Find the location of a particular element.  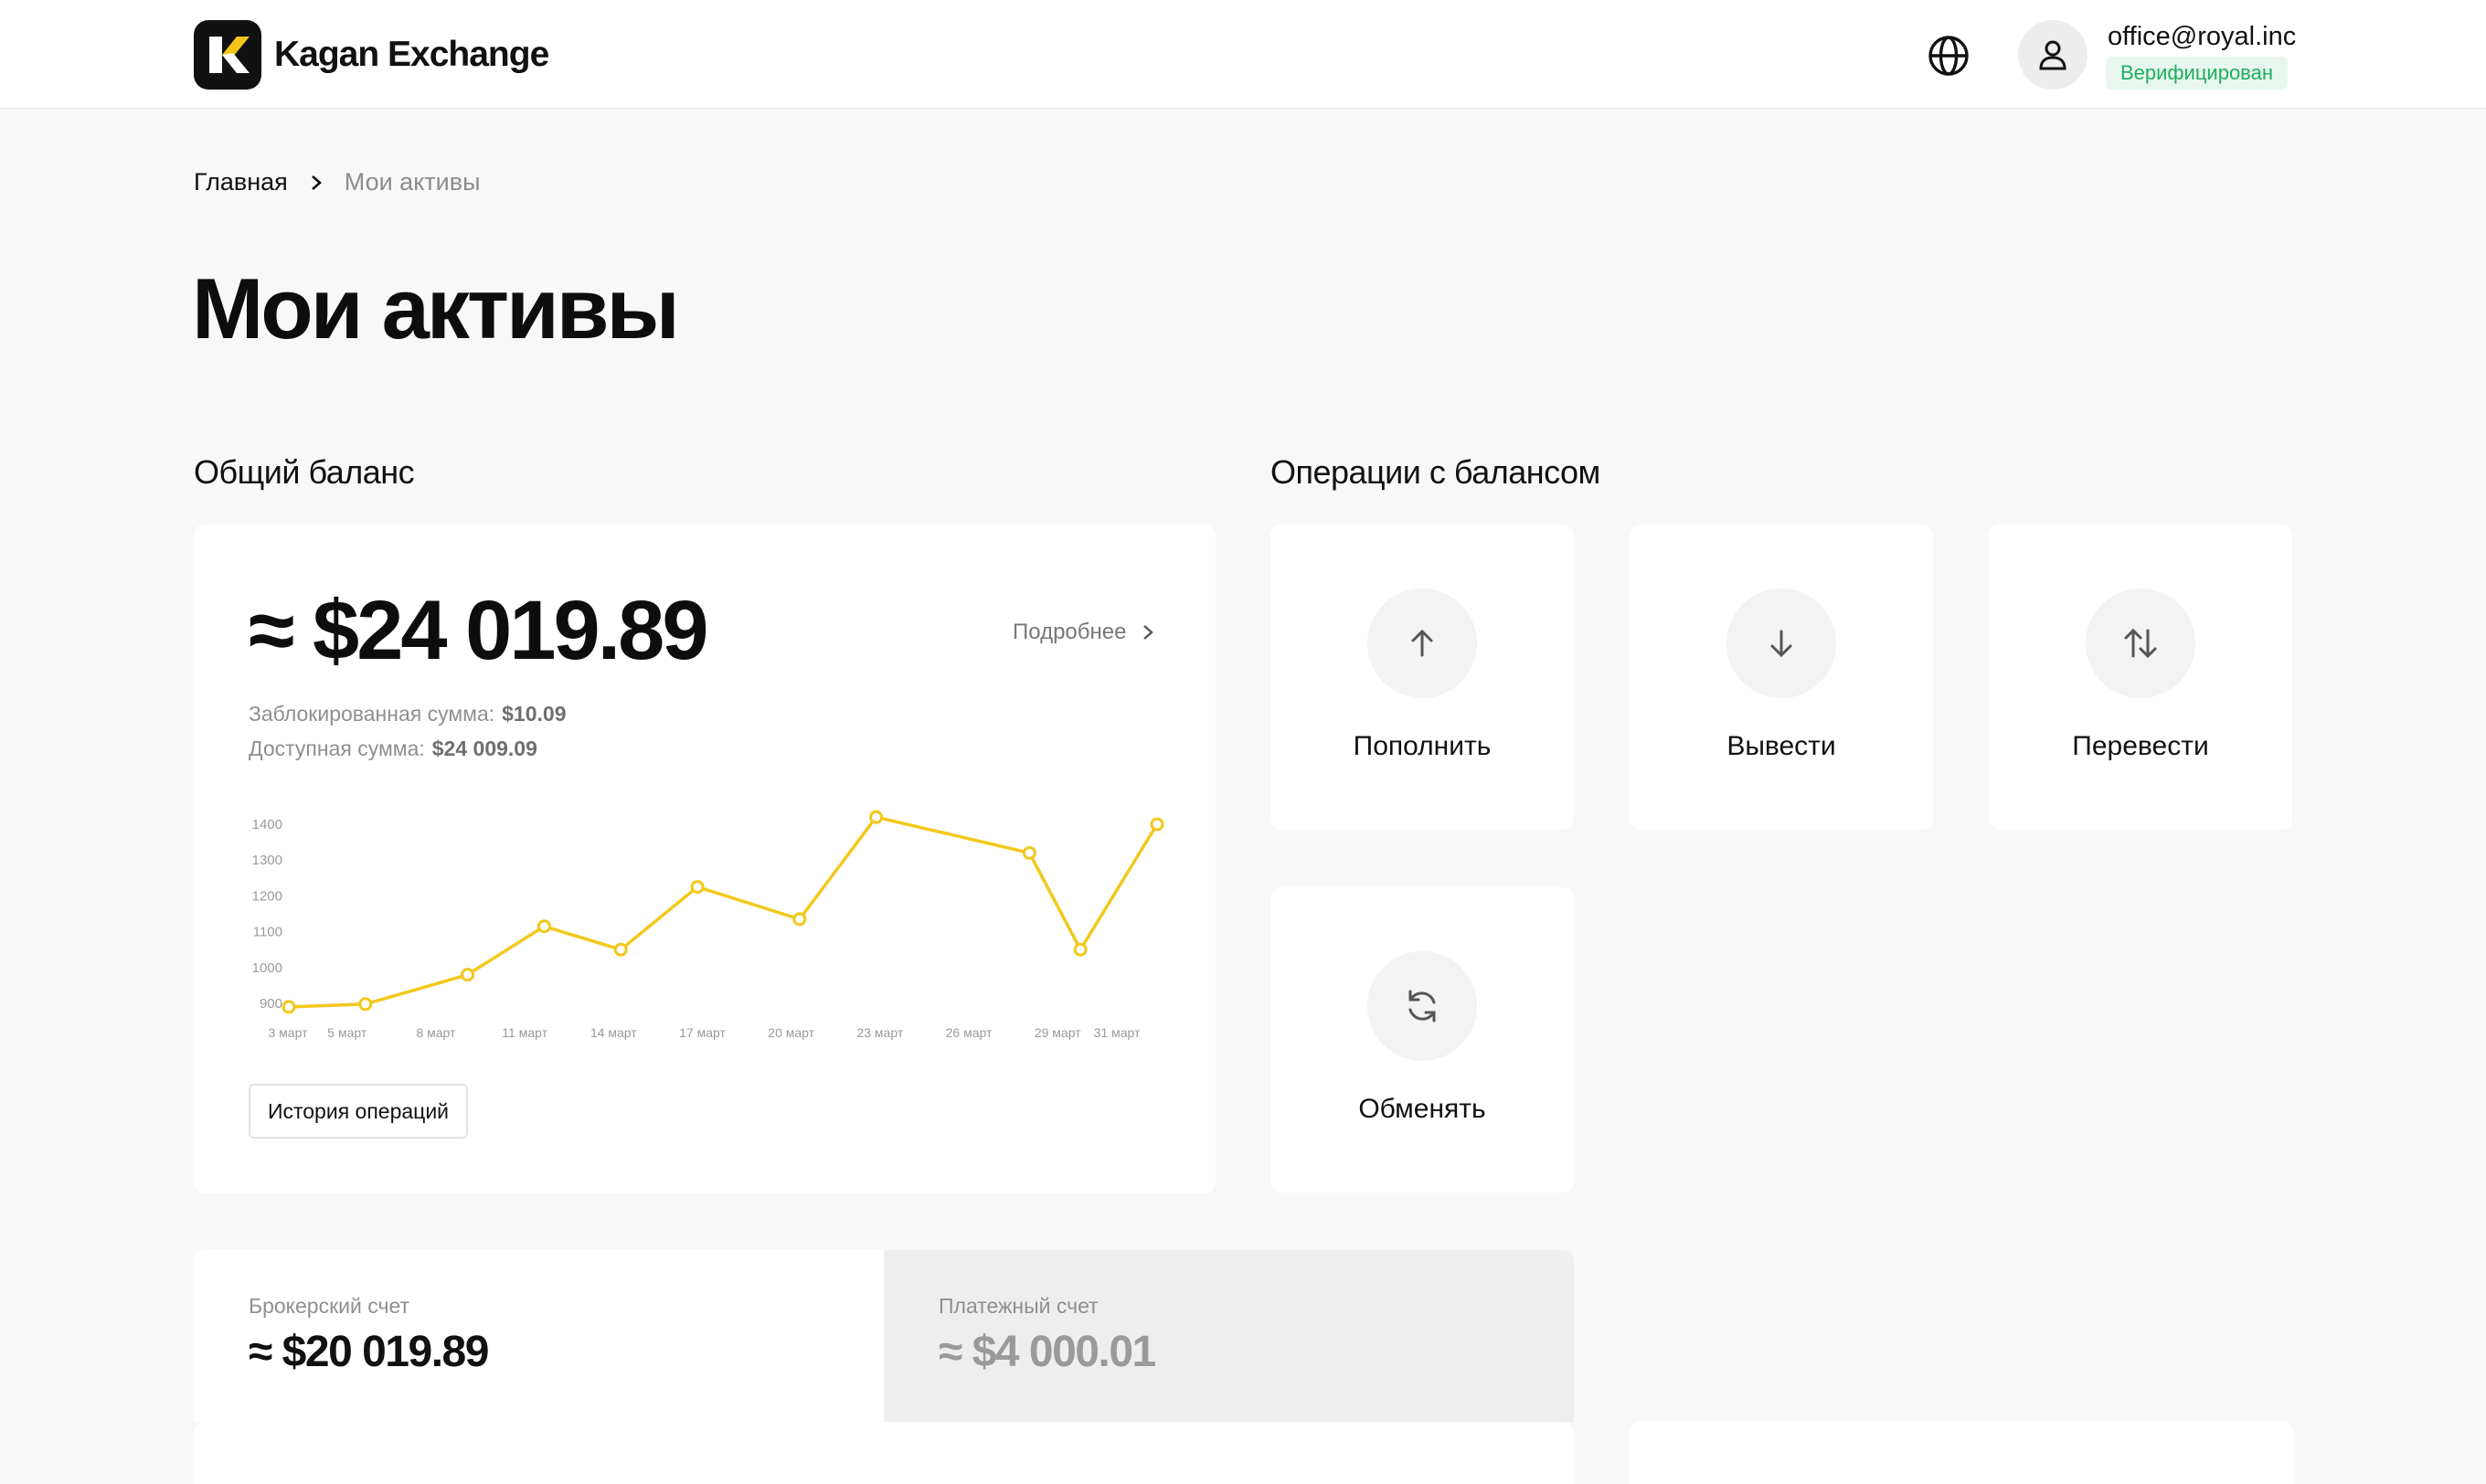

refresh-exchange-icon is located at coordinates (1422, 1006).